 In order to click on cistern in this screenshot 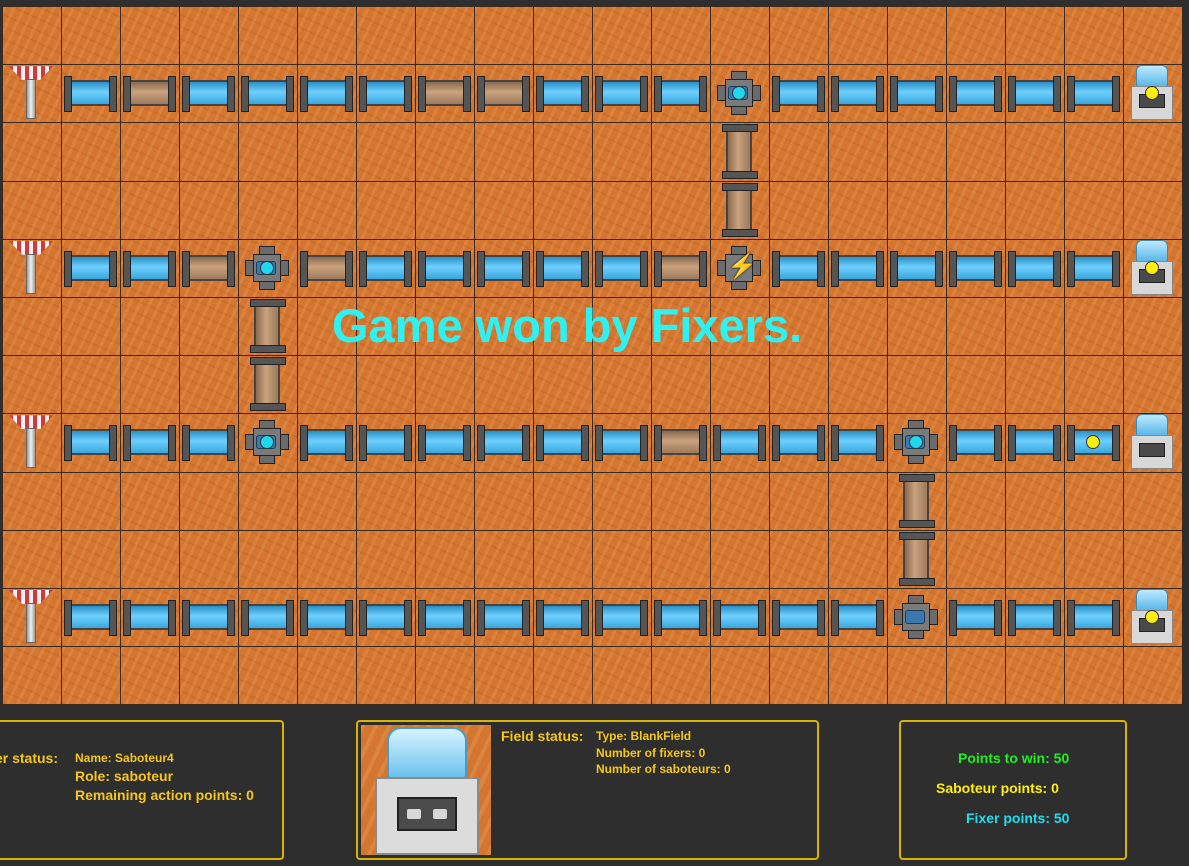, I will do `click(1152, 442)`.